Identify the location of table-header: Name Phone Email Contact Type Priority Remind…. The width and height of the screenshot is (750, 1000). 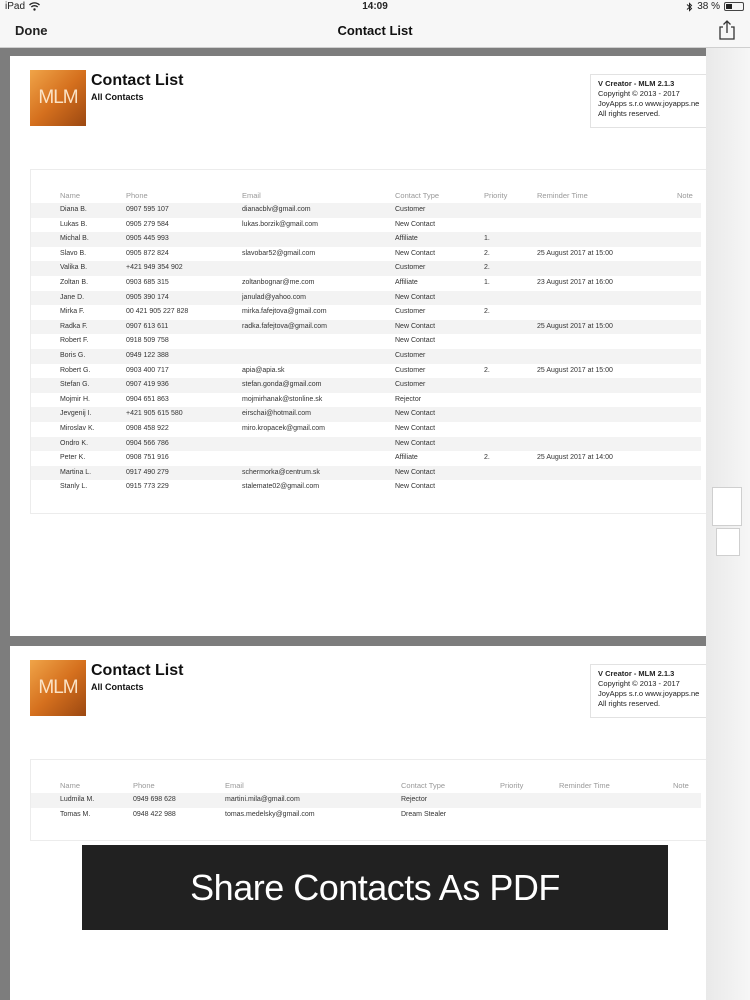
(366, 195).